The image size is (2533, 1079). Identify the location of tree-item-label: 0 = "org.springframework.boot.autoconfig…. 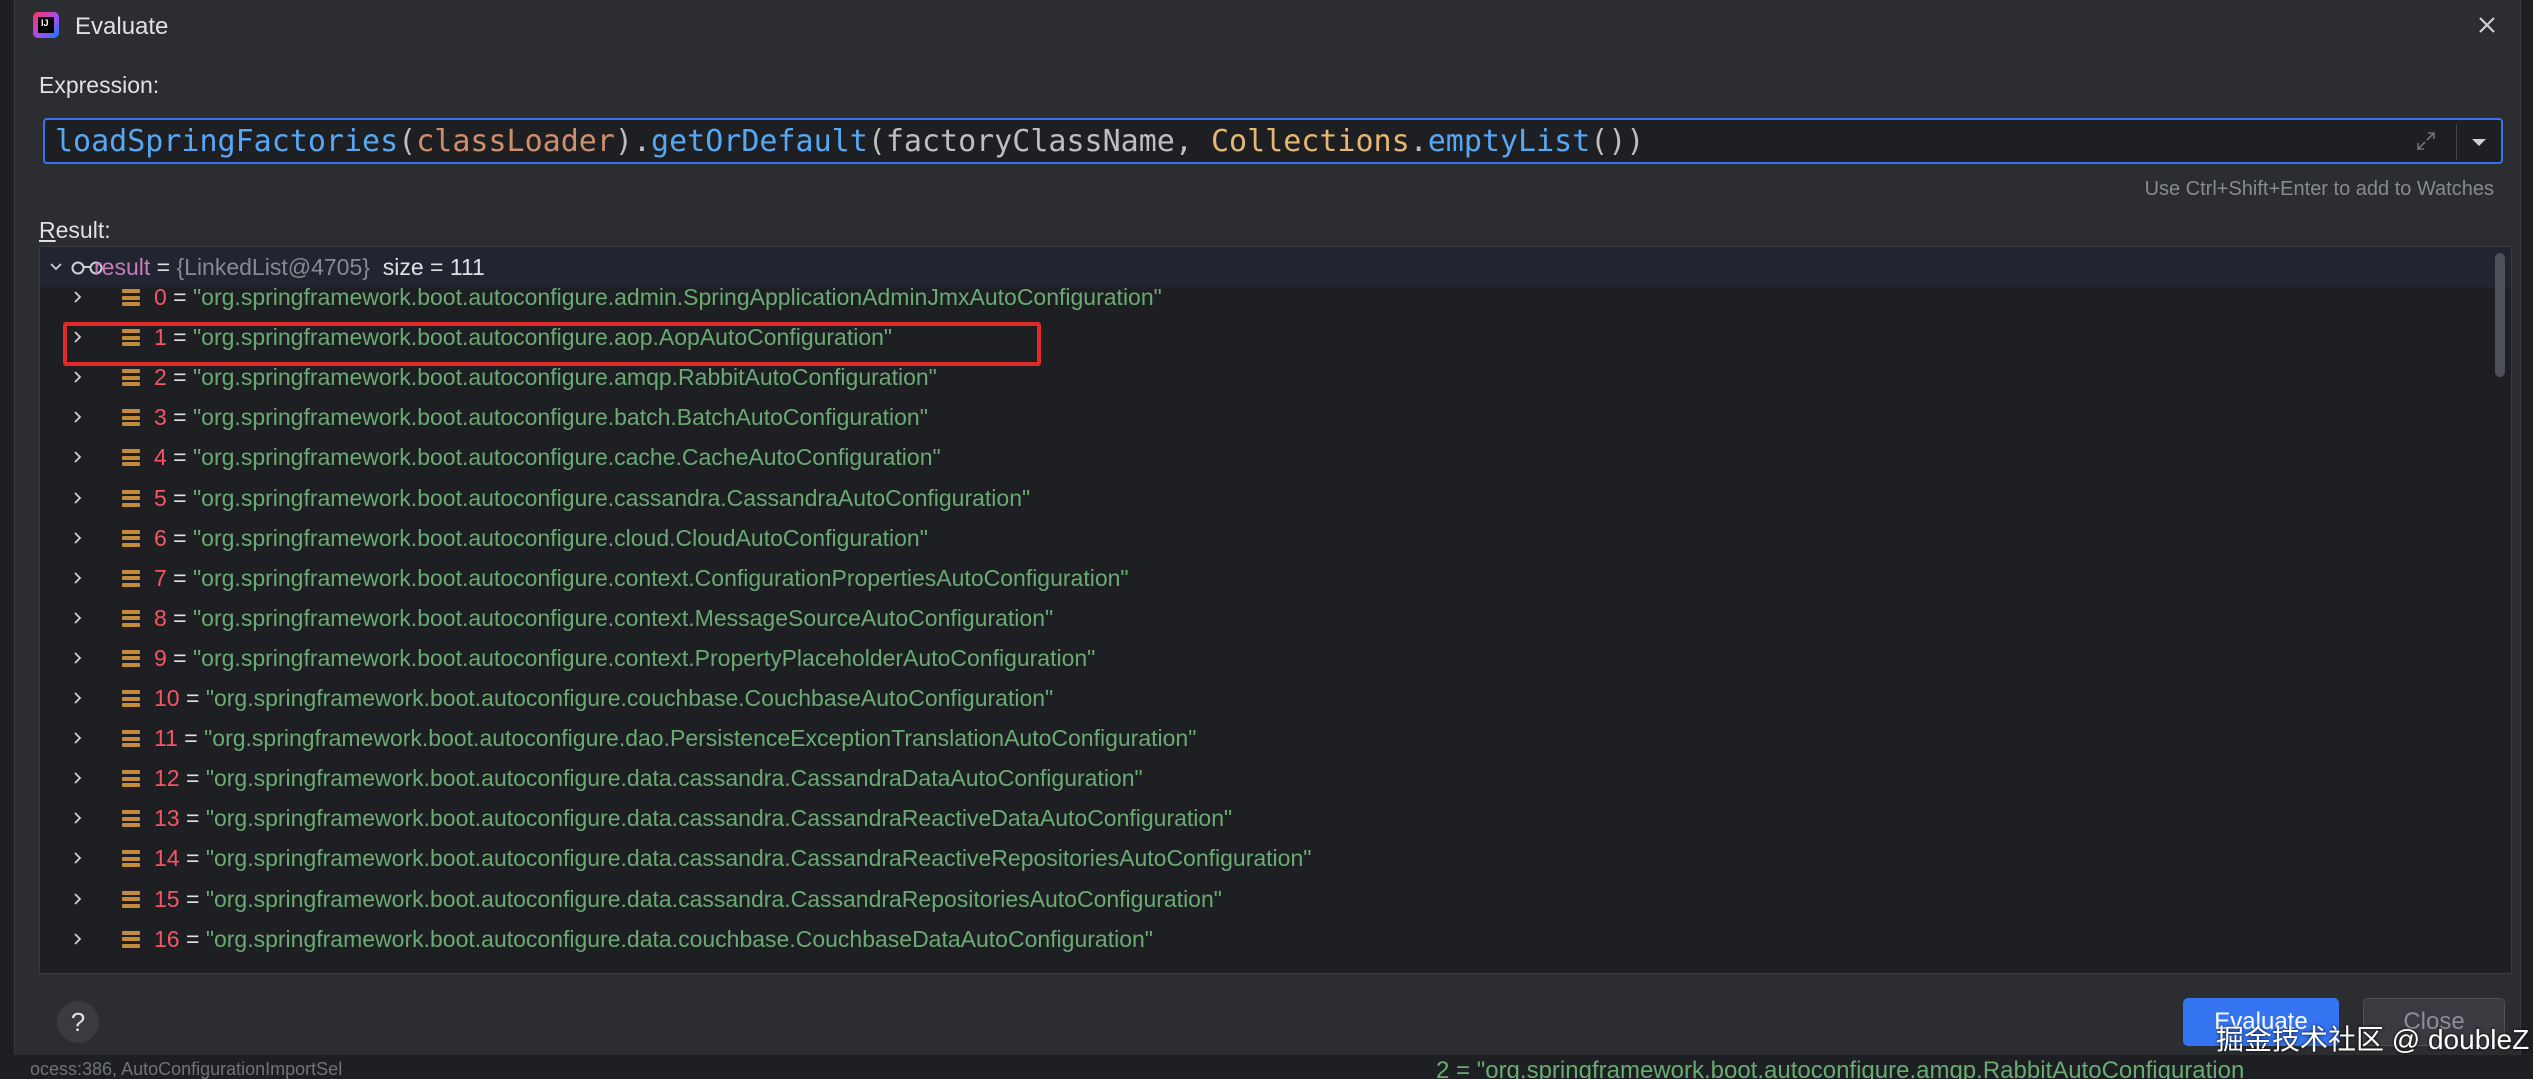
(658, 297).